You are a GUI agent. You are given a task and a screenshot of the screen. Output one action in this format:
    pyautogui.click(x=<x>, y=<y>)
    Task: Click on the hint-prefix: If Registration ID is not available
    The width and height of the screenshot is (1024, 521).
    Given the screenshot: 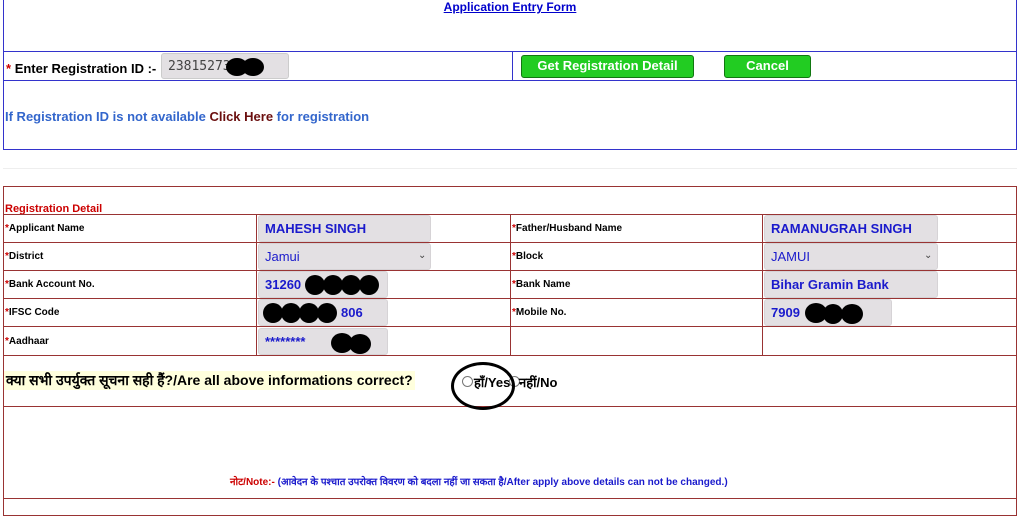 What is the action you would take?
    pyautogui.click(x=105, y=116)
    